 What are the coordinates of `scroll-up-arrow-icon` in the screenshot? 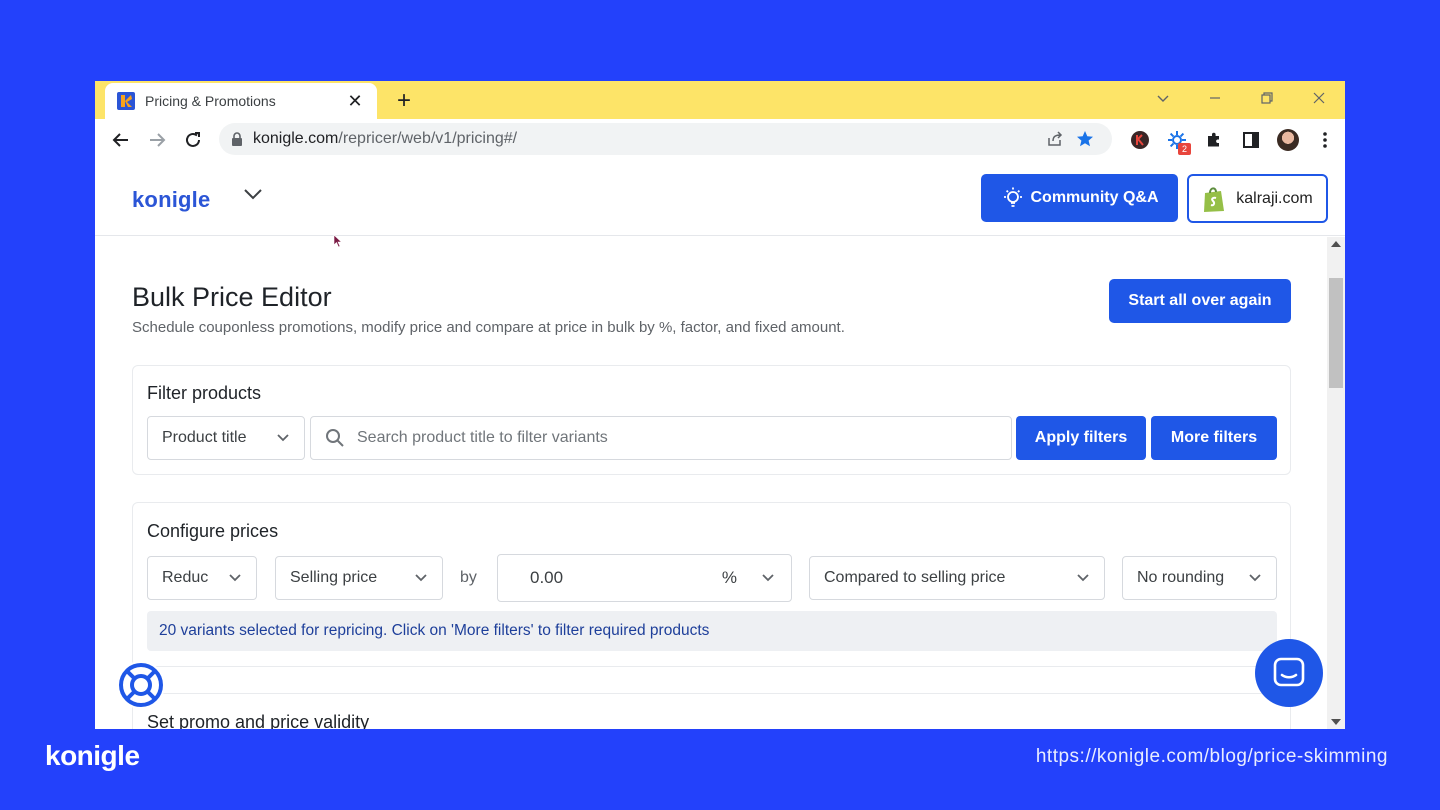 It's located at (1336, 244).